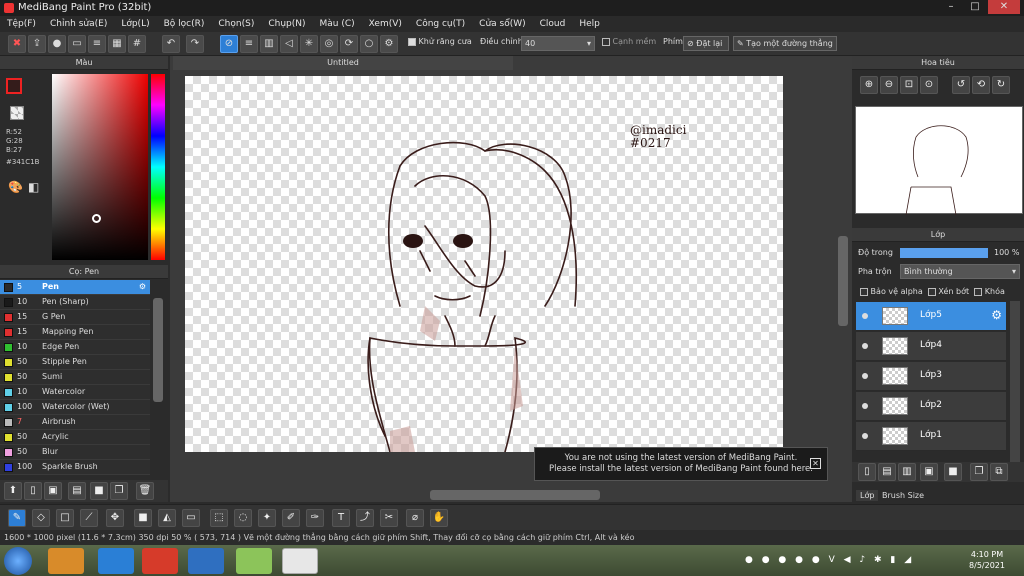 The height and width of the screenshot is (576, 1024). I want to click on bucket-tool-icon: ◭, so click(167, 518).